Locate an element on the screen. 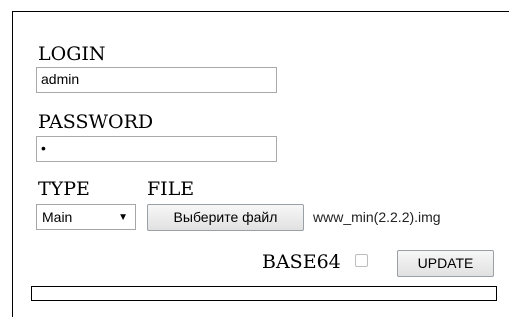 The width and height of the screenshot is (512, 319). login-field: admin is located at coordinates (156, 80).